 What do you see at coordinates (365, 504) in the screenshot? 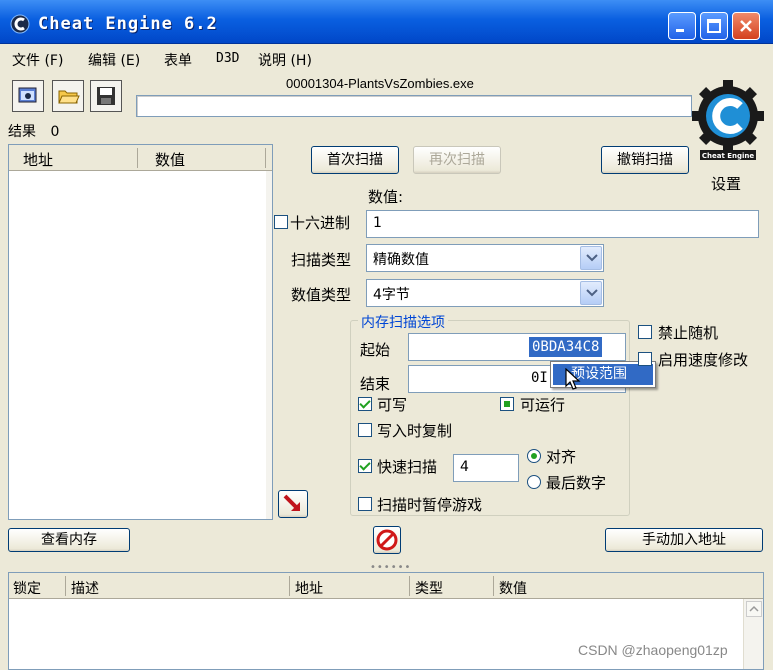
I see `pause-game-checkbox` at bounding box center [365, 504].